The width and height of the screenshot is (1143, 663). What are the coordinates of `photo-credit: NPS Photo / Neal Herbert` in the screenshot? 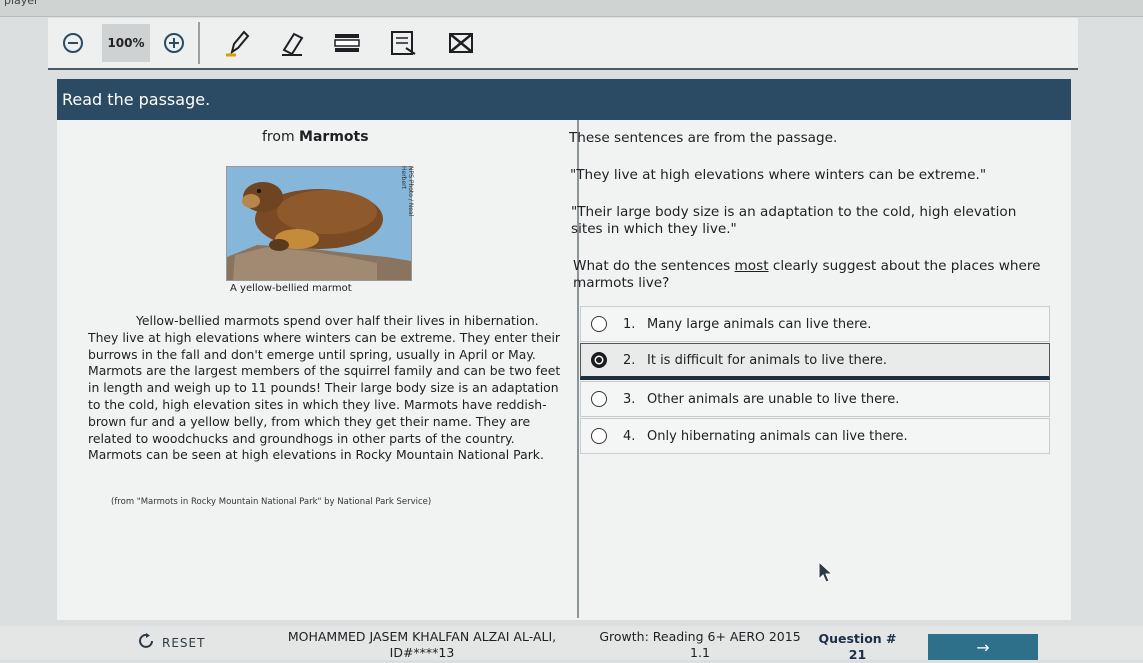 It's located at (407, 191).